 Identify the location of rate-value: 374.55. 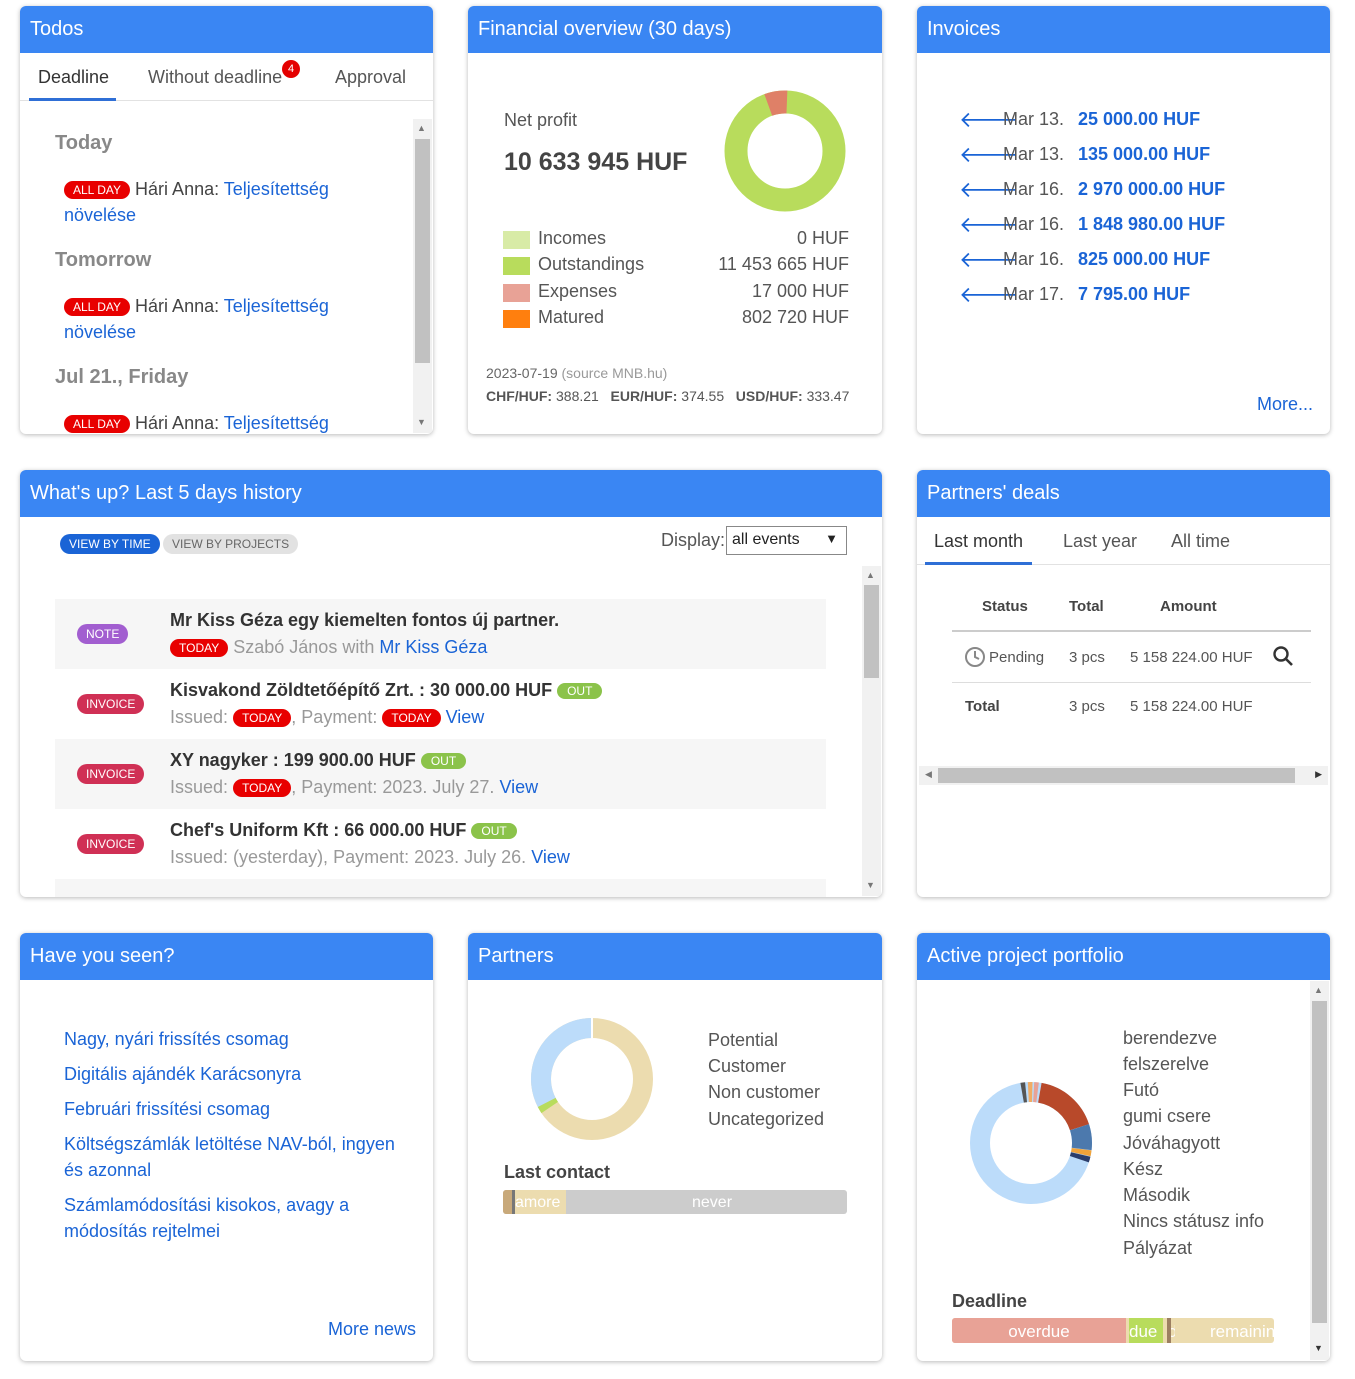
(703, 396).